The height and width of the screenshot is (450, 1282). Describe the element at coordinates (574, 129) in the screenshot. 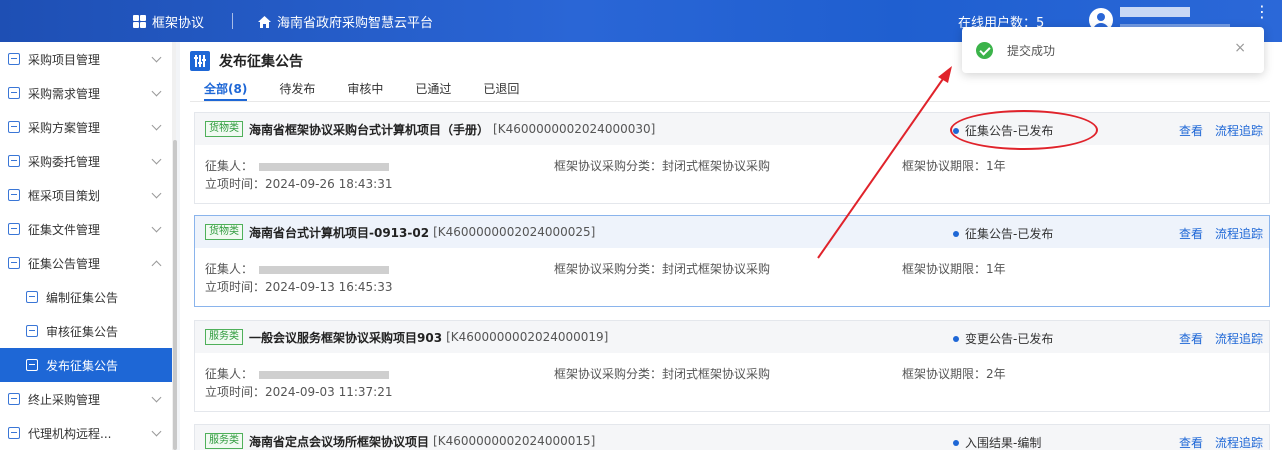

I see `project-code: [K4600000002024000030]` at that location.